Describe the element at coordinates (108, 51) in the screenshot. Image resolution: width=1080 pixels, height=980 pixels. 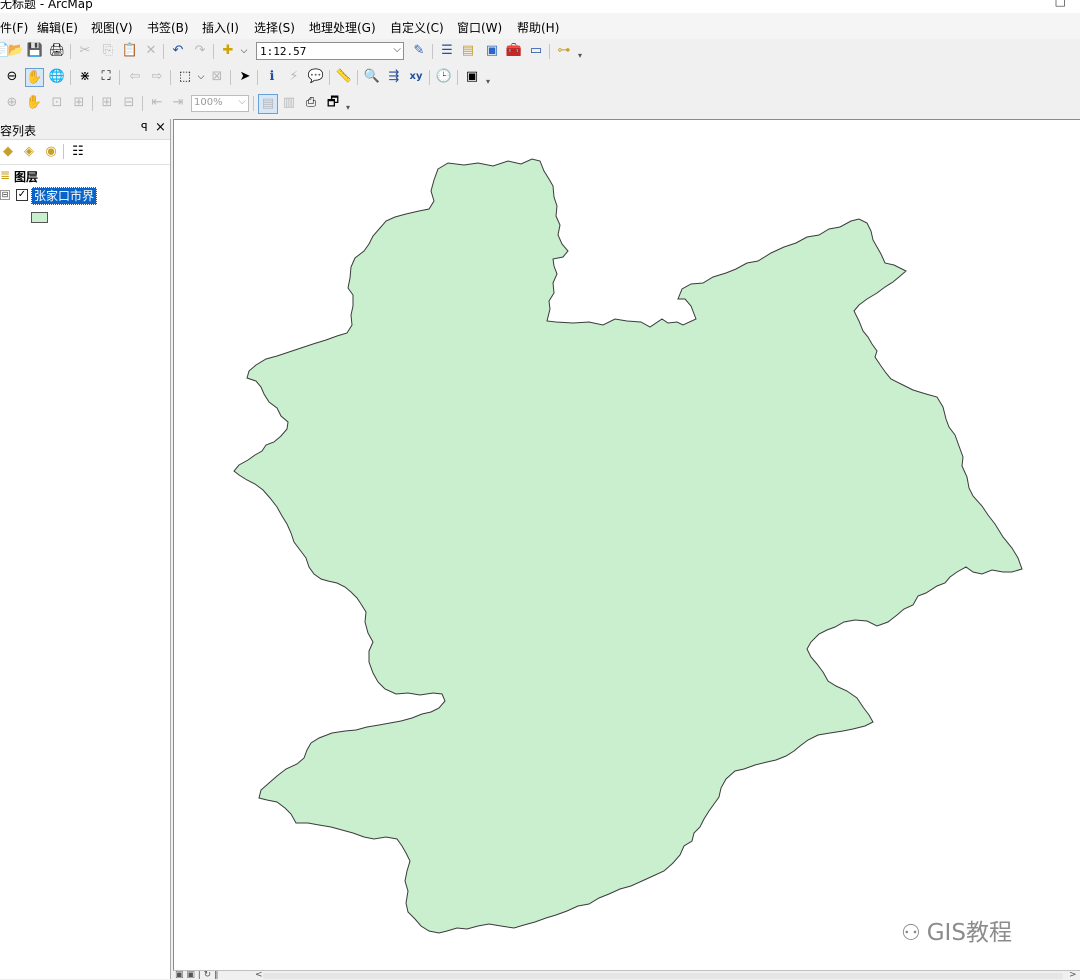
I see `copy-icon: ⎘` at that location.